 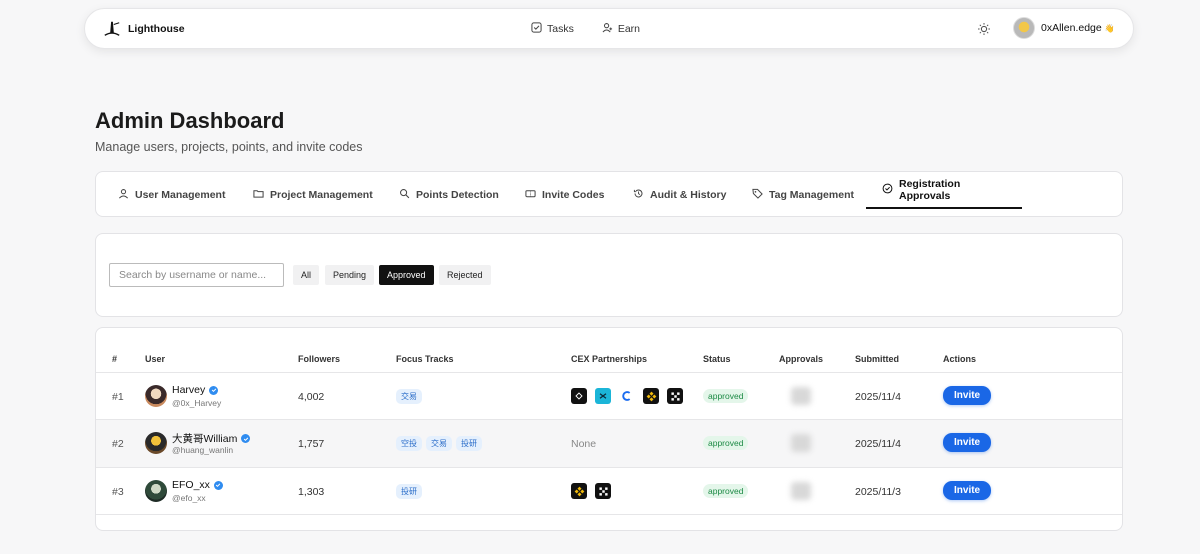 I want to click on cex-none: None, so click(x=584, y=444).